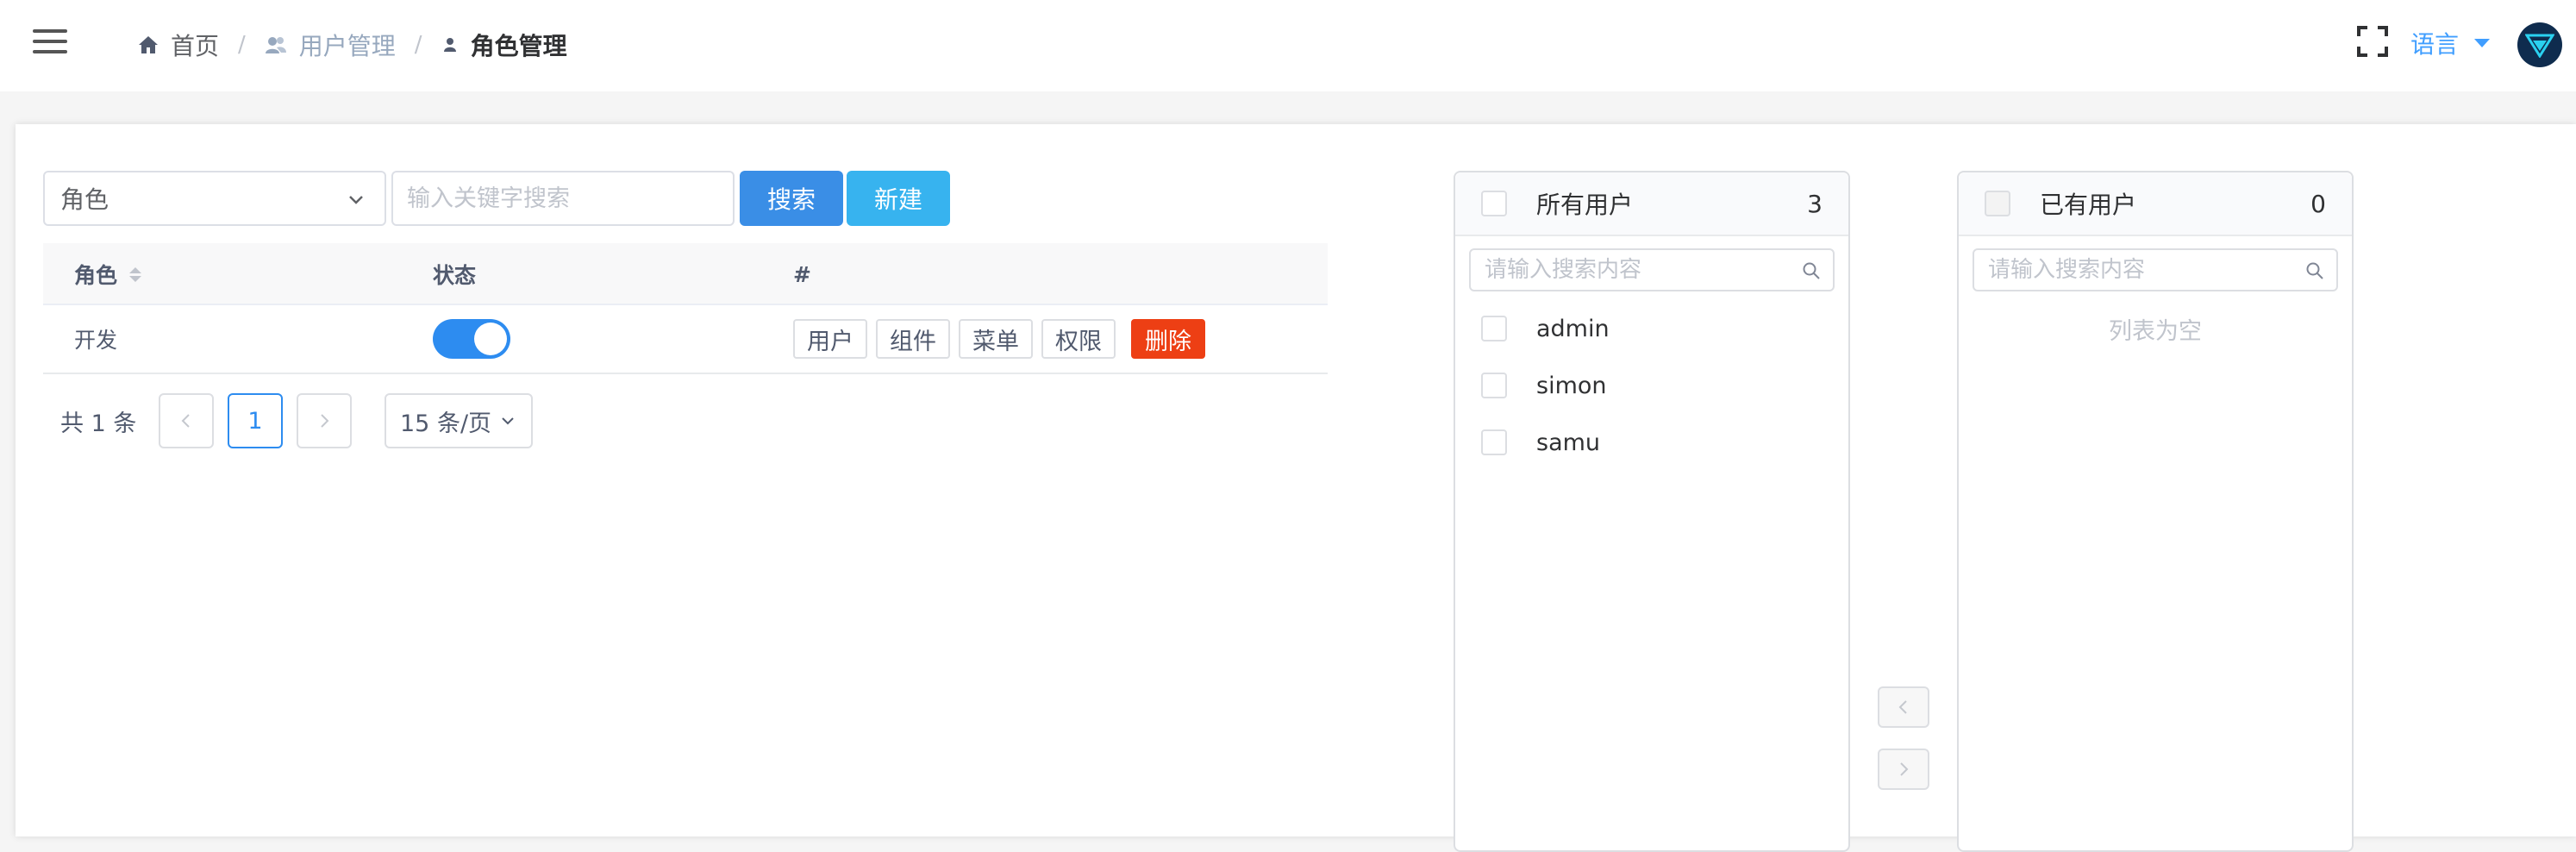 This screenshot has height=852, width=2576. What do you see at coordinates (1651, 443) in the screenshot?
I see `list-item: samu` at bounding box center [1651, 443].